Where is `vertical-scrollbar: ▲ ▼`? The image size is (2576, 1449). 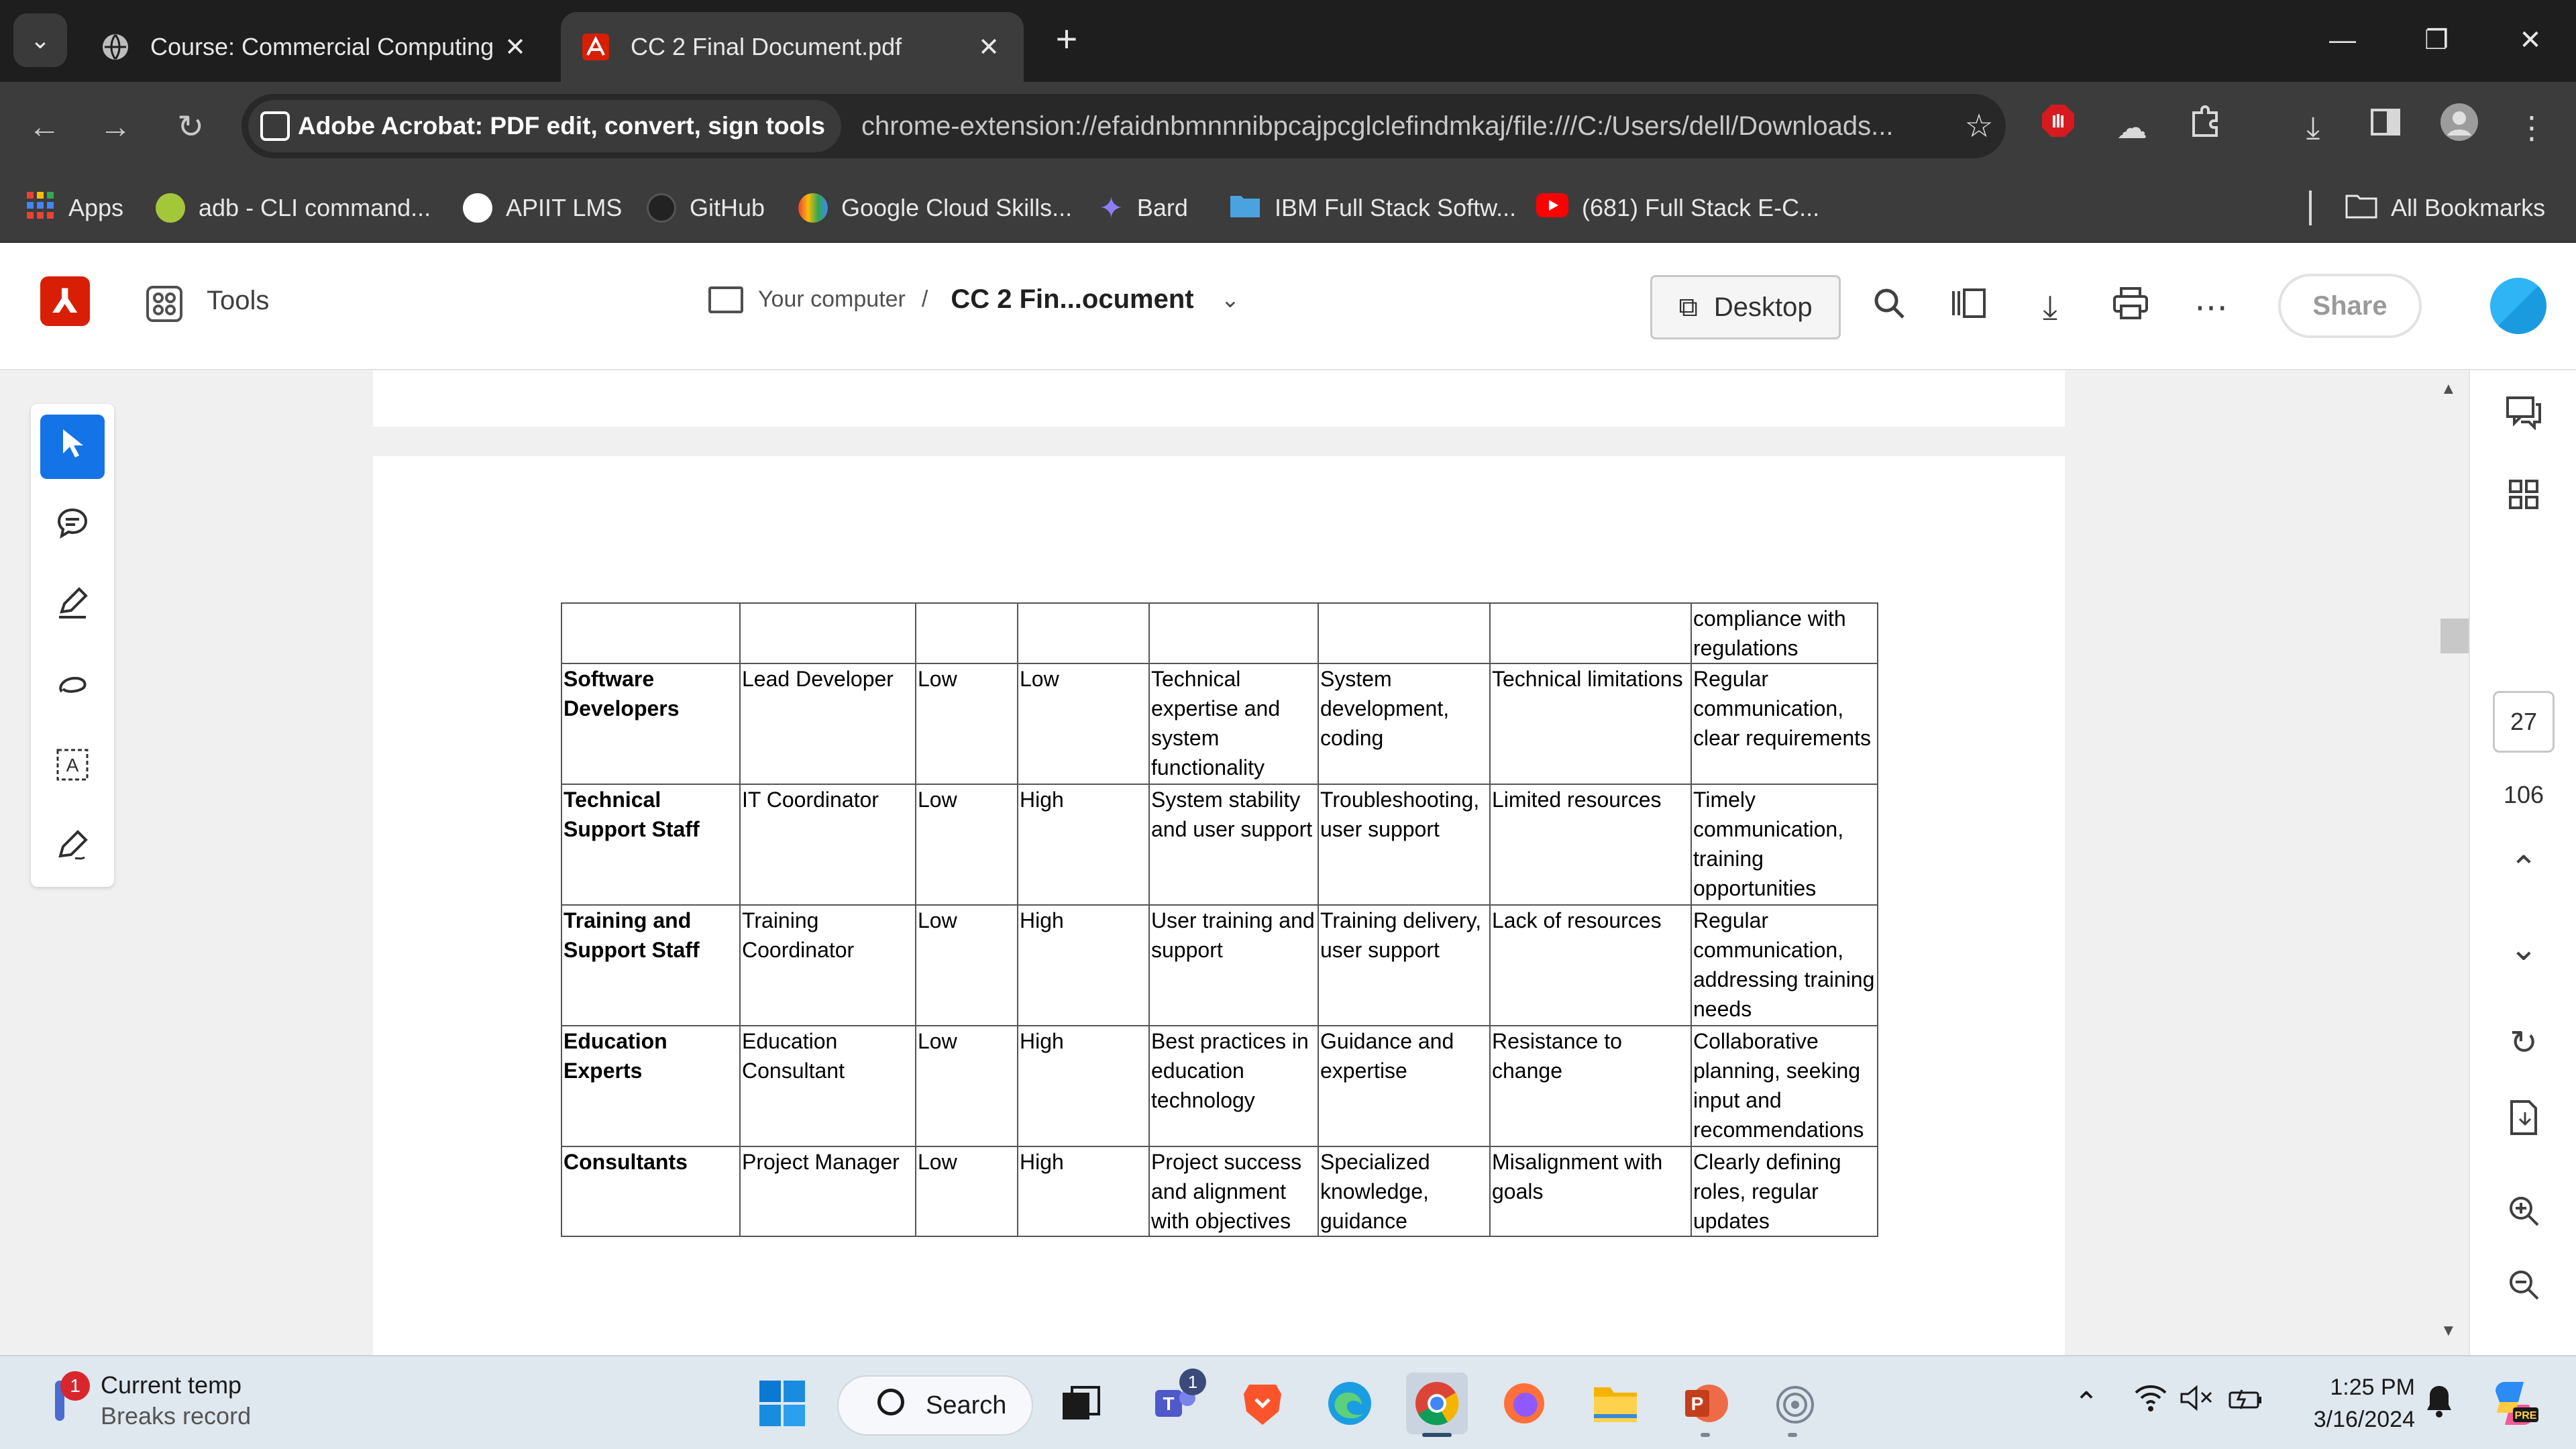
vertical-scrollbar: ▲ ▼ is located at coordinates (2453, 862).